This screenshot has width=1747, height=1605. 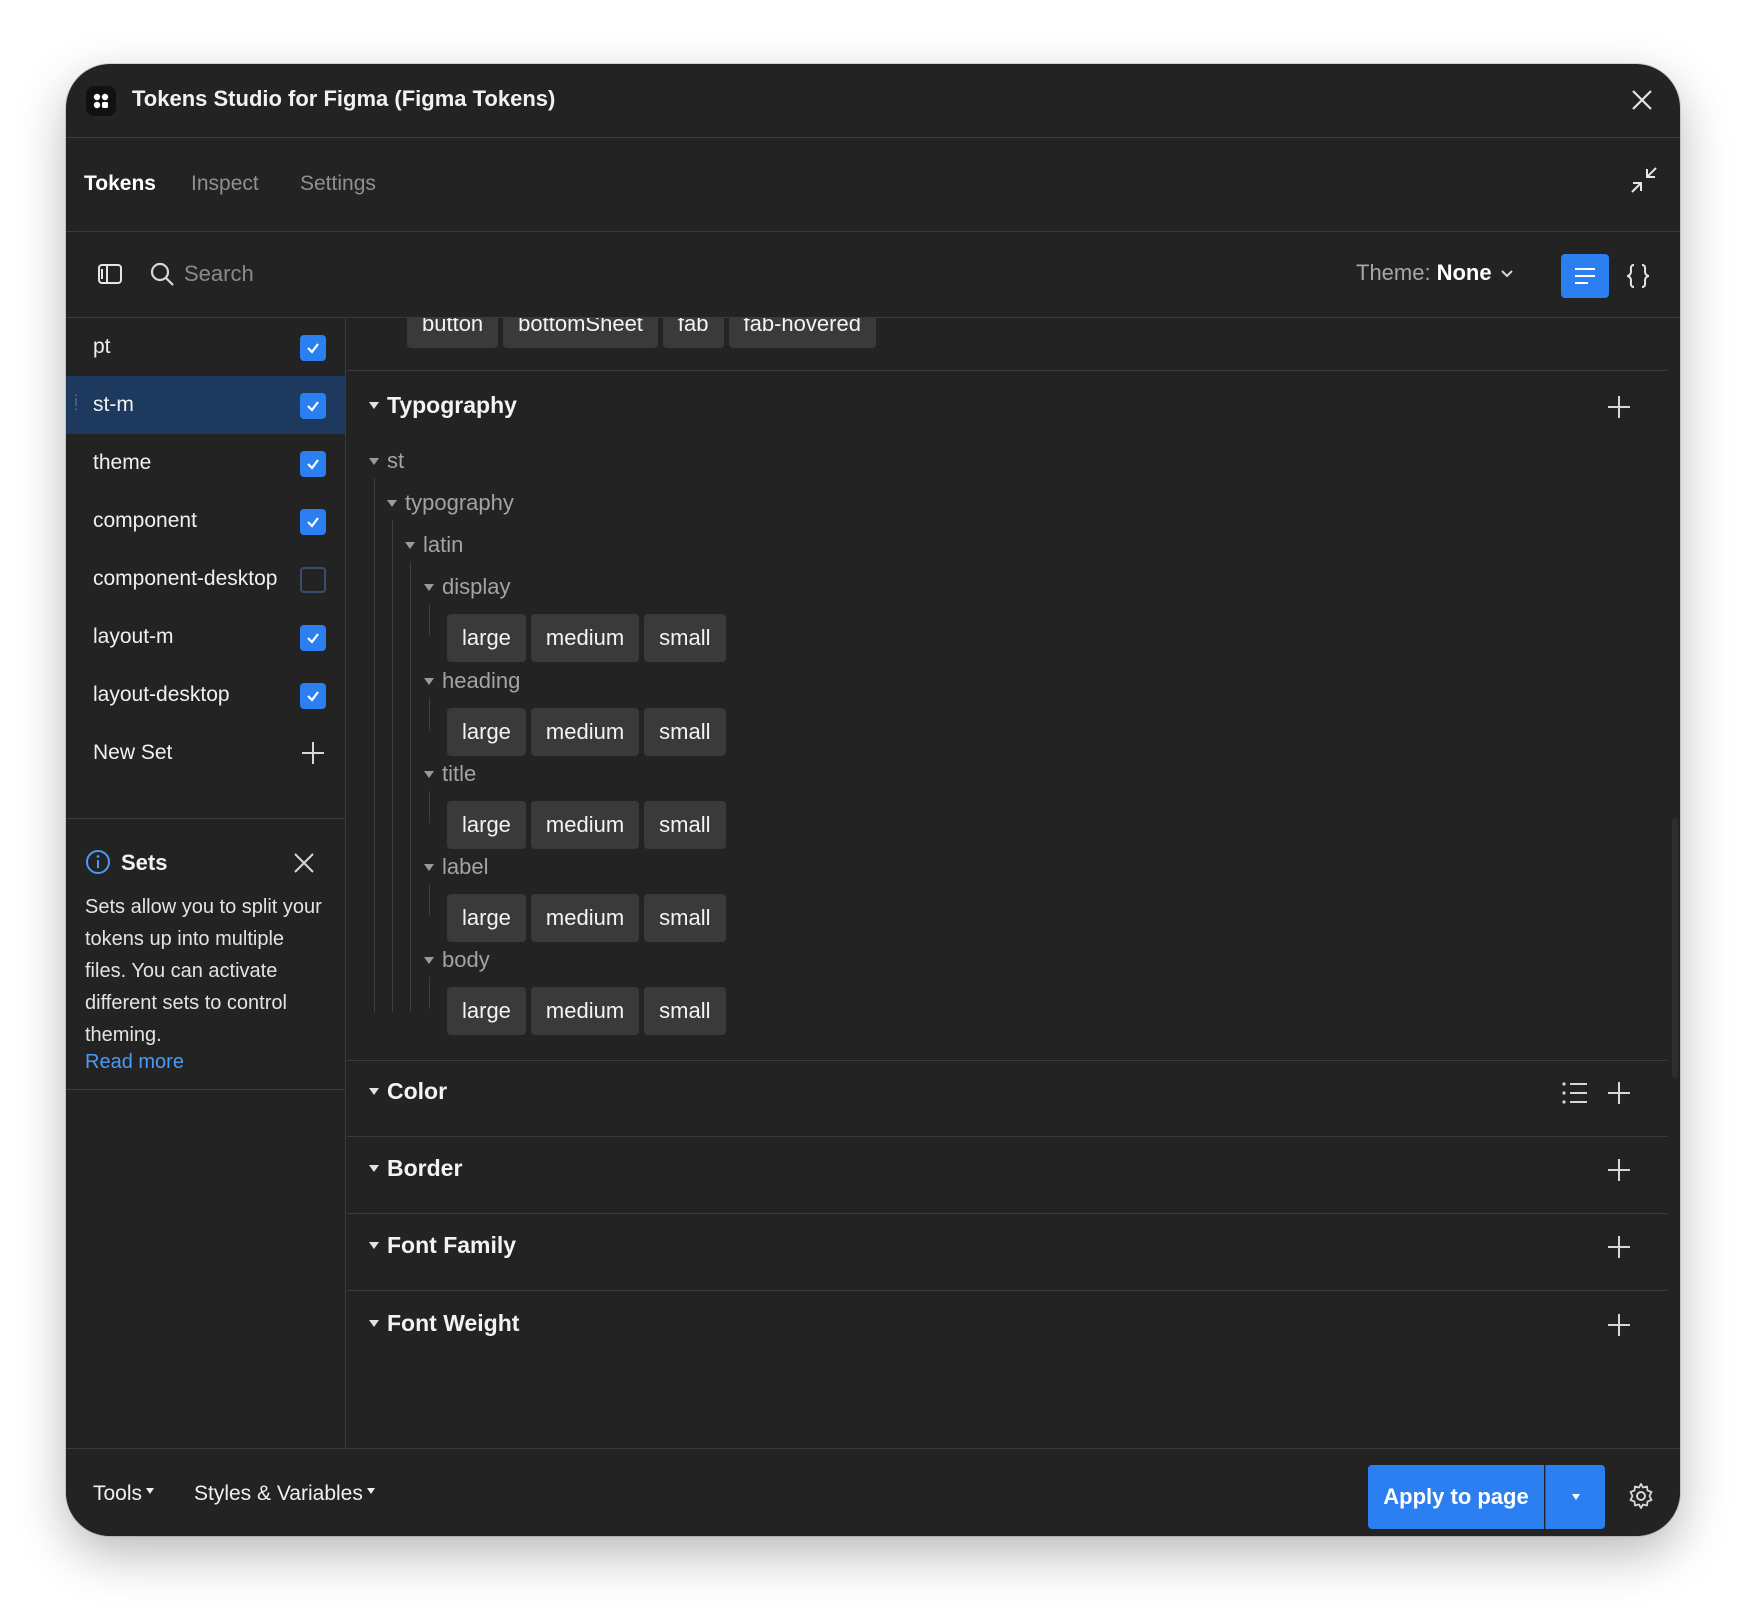 I want to click on tools-menu: Tools, so click(x=124, y=1494).